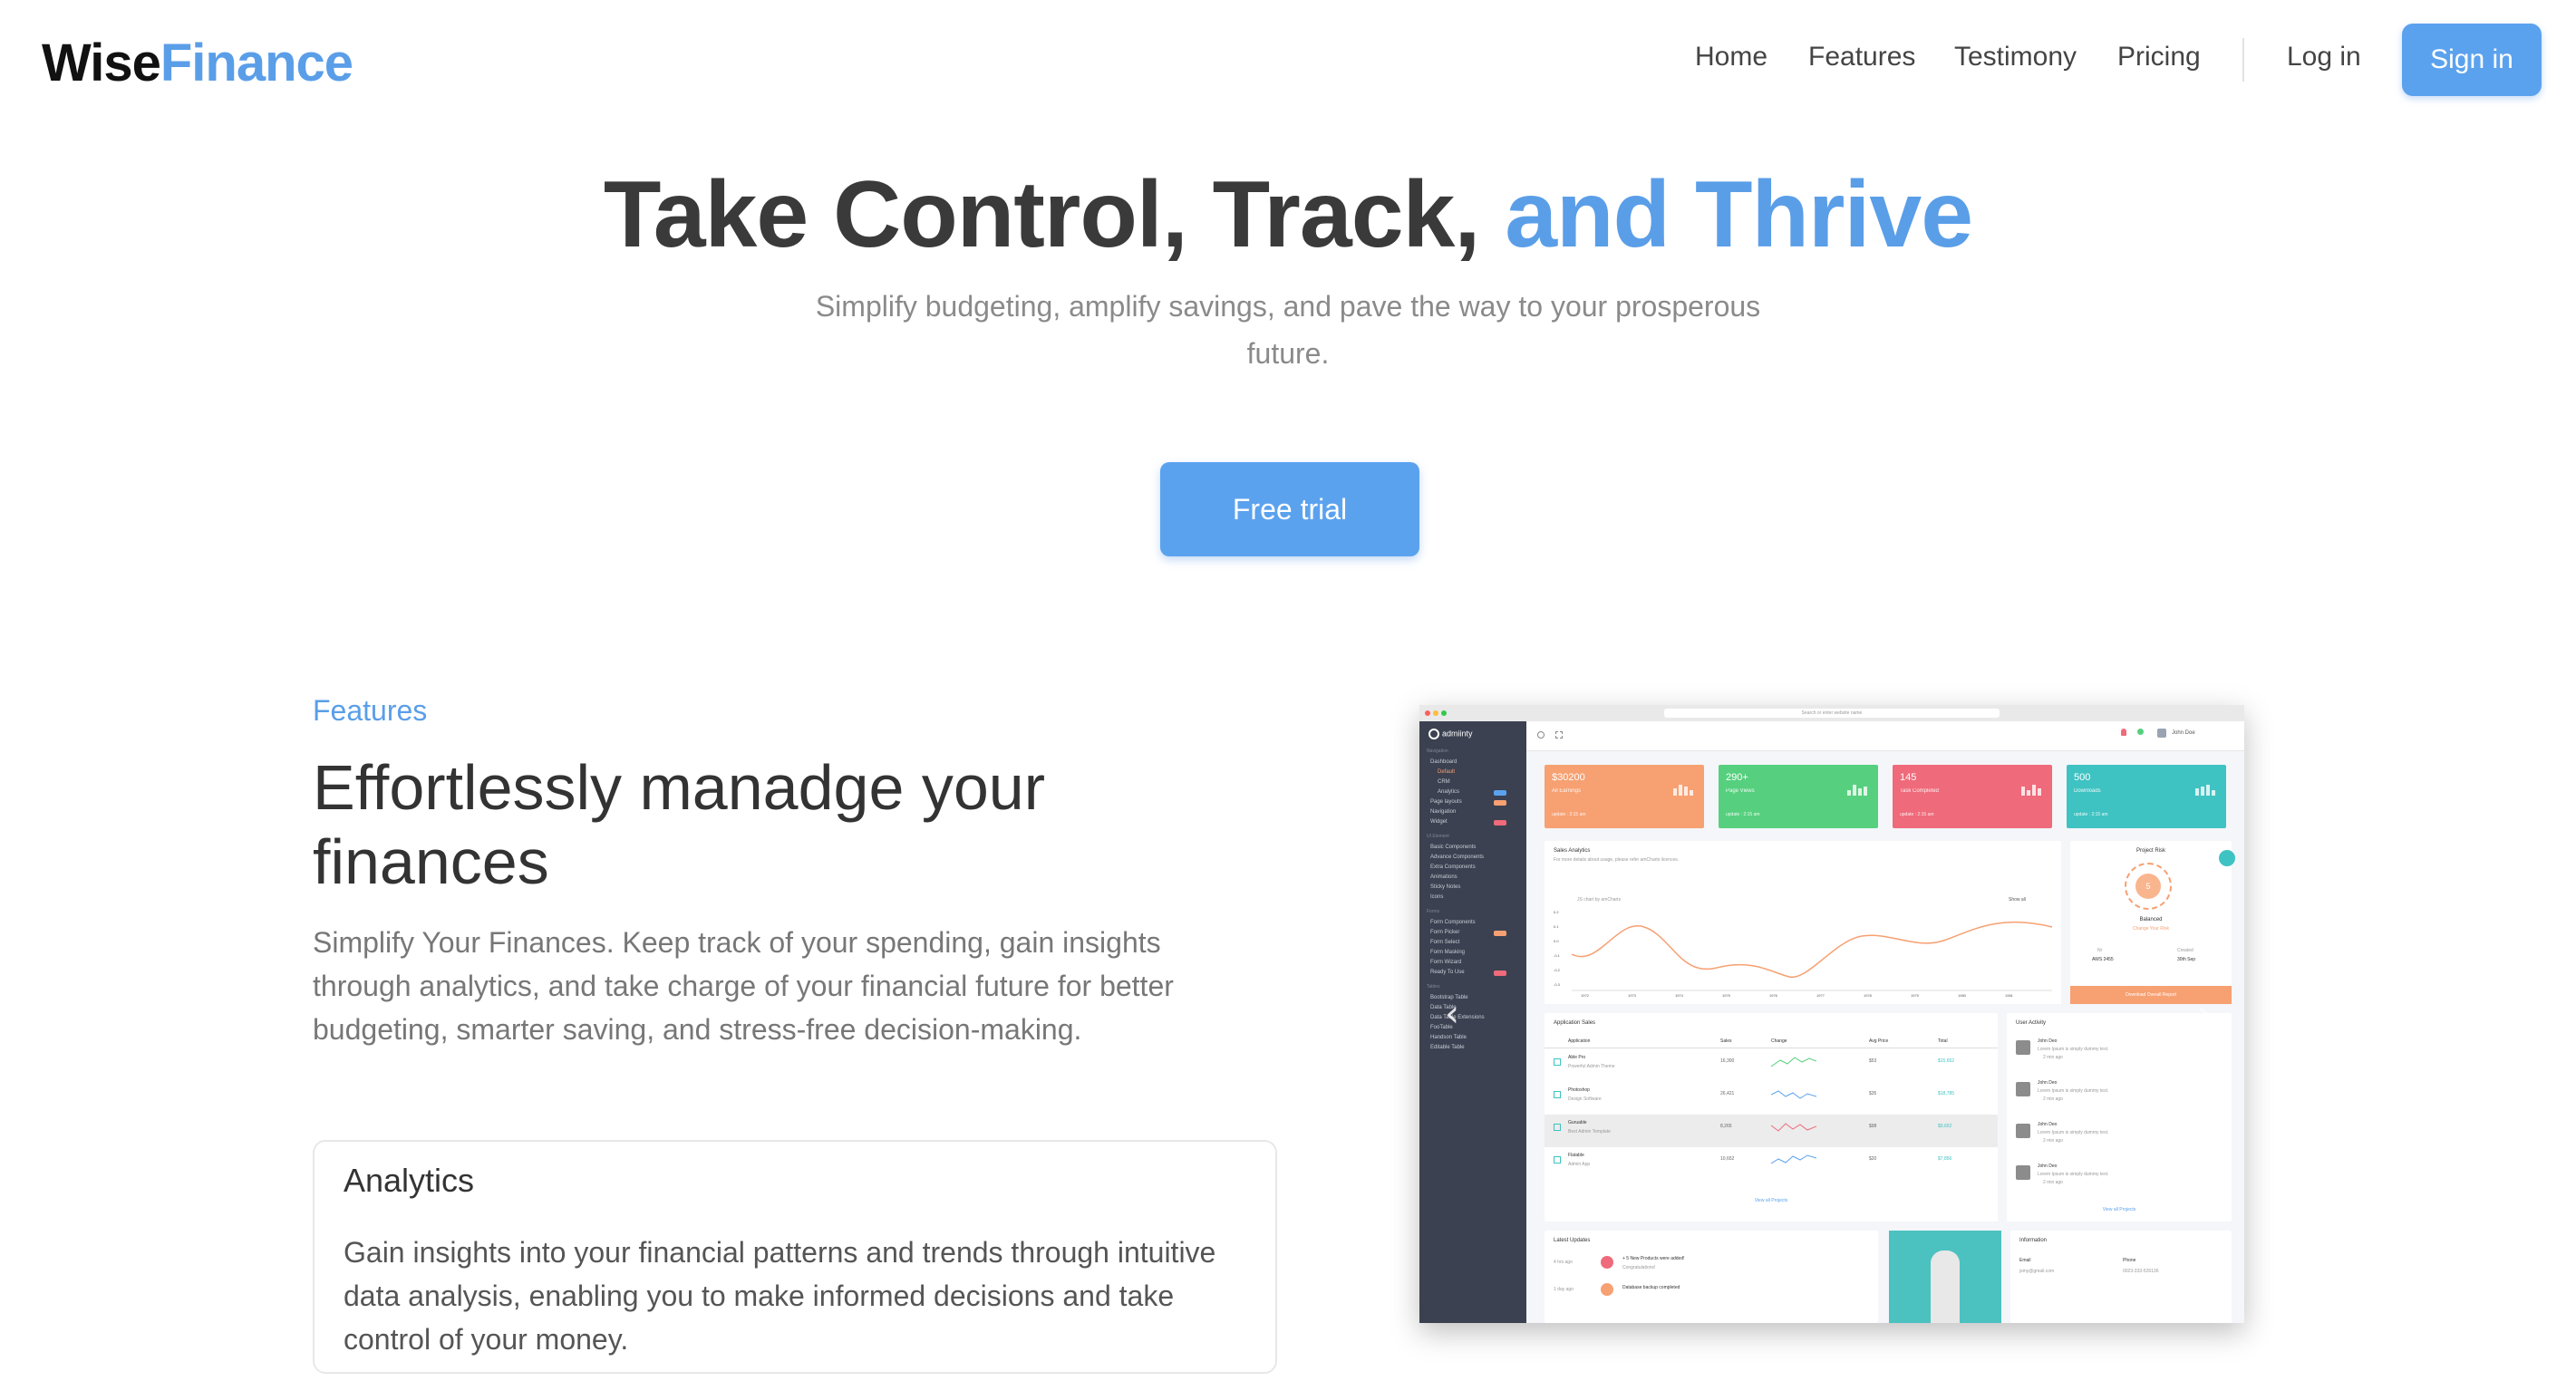  What do you see at coordinates (1443, 812) in the screenshot?
I see `sidebar-item: Navigation` at bounding box center [1443, 812].